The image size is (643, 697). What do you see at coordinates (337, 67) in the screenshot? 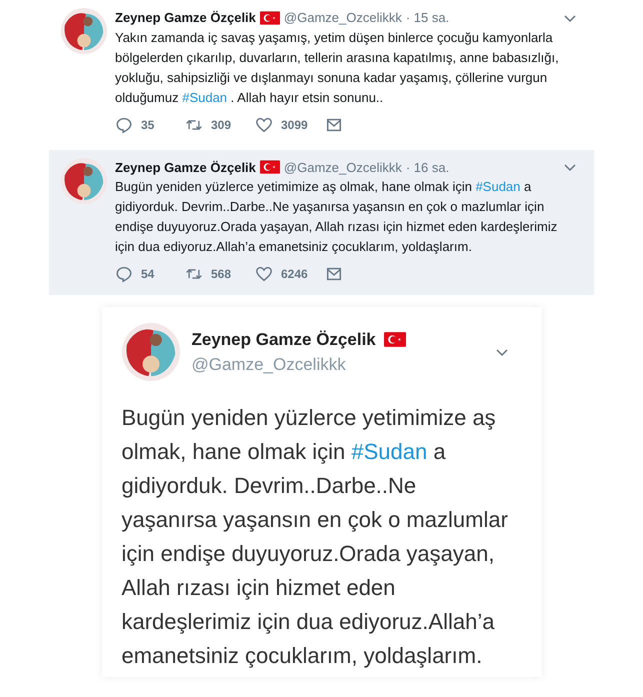
I see `tweet-text: Yakın zamanda iç savaş yaşamış, yetim düşen binlerce çocuğu kamyonlarla bölgelerden çıkarılıp, duvarların, tellerin arasına kapatılmış, anne babasızlığı, yokluğu, sahipsizliği ve dışlanmayı sonuna kadar yaşamış, çöllerine vurgun olduğumuz #Sudan . Allah hayır etsin sonunu..` at bounding box center [337, 67].